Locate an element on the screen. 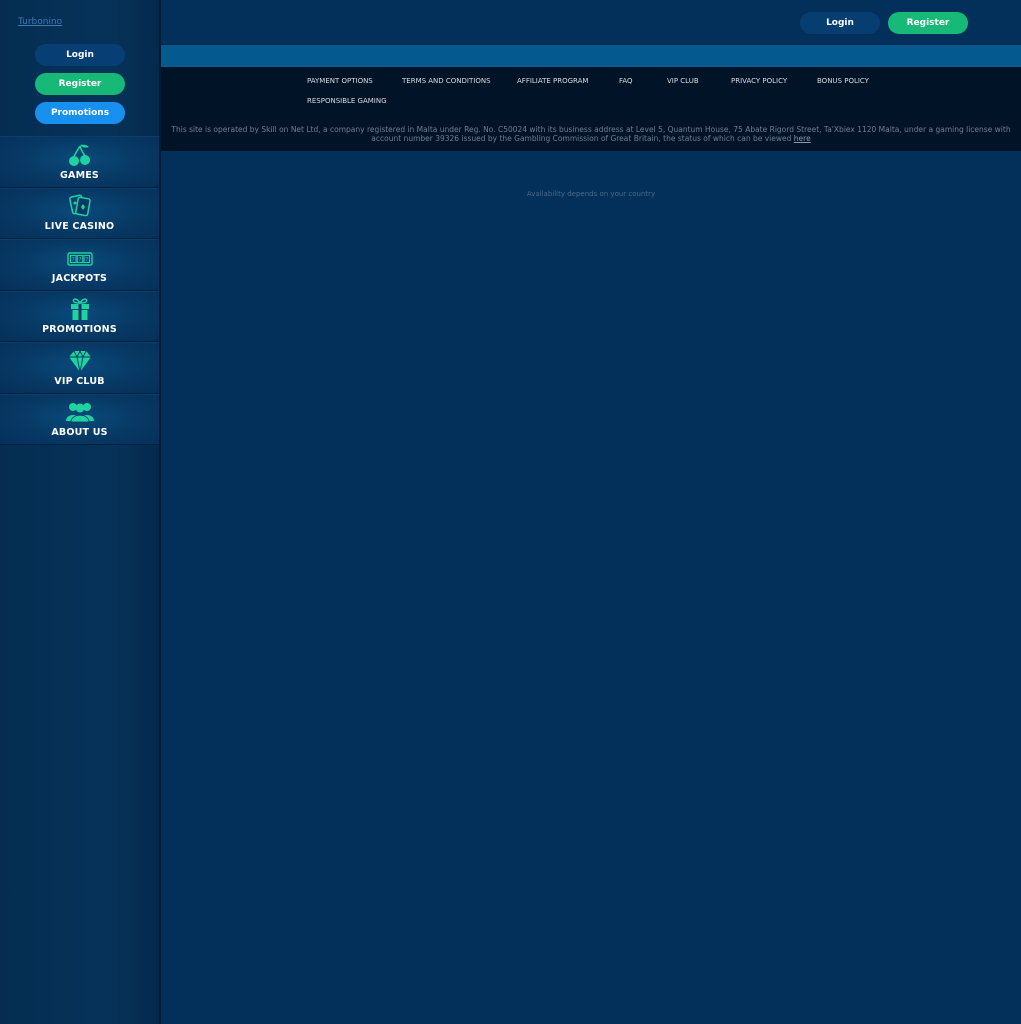  sidebar-register-button: Register is located at coordinates (80, 84).